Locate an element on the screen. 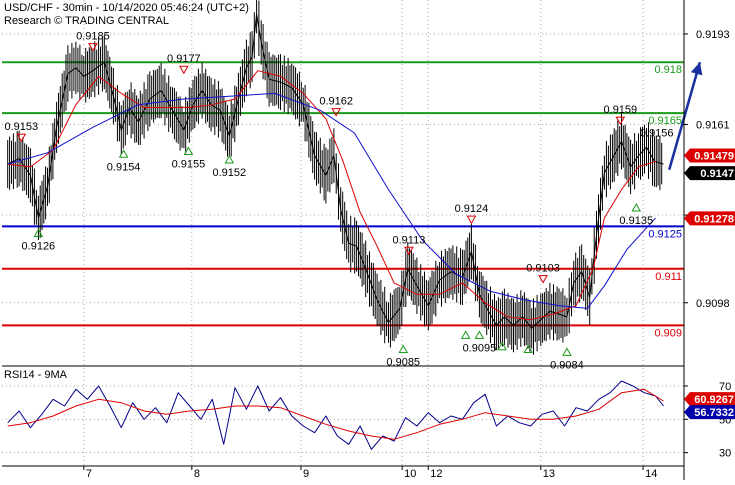  level-label: 0.918 is located at coordinates (668, 70).